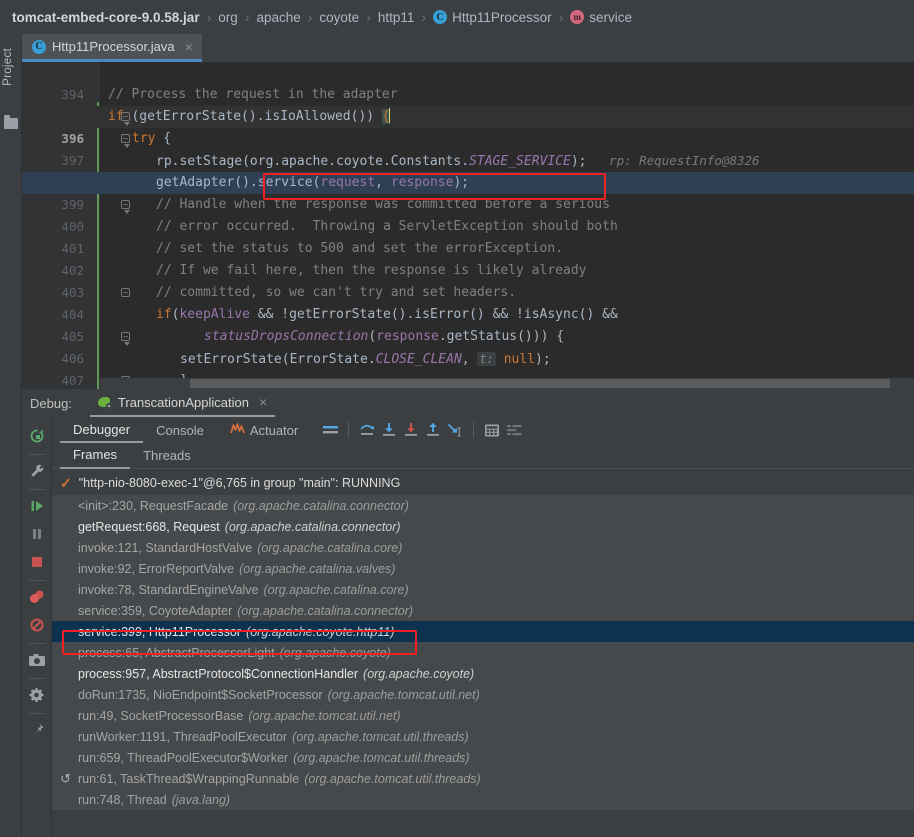  What do you see at coordinates (468, 403) in the screenshot?
I see `debug-tool-window-header: Debug: TranscationApplication ×` at bounding box center [468, 403].